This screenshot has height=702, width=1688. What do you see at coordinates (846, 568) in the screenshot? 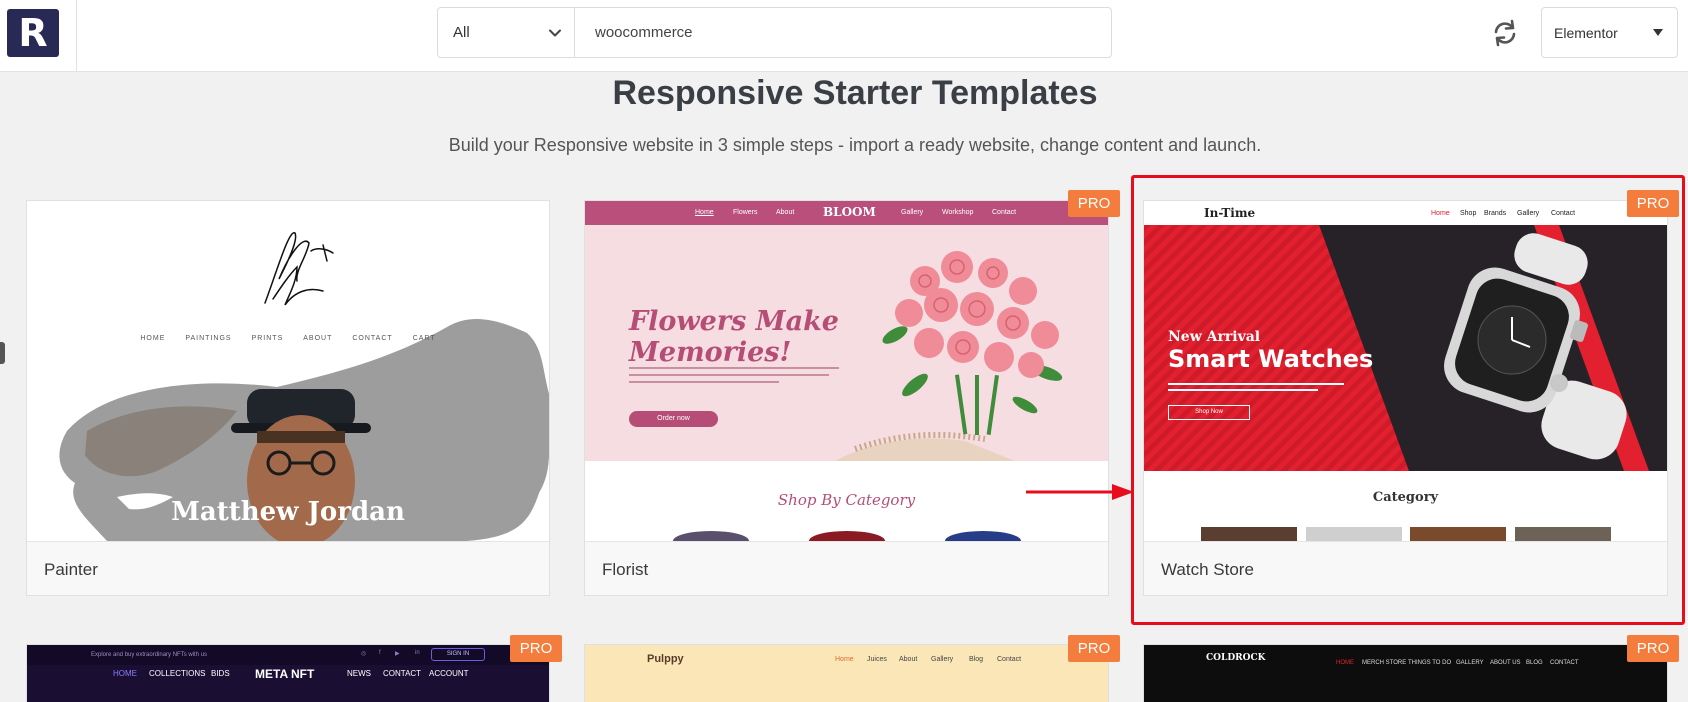
I see `template-card-footer: Florist` at bounding box center [846, 568].